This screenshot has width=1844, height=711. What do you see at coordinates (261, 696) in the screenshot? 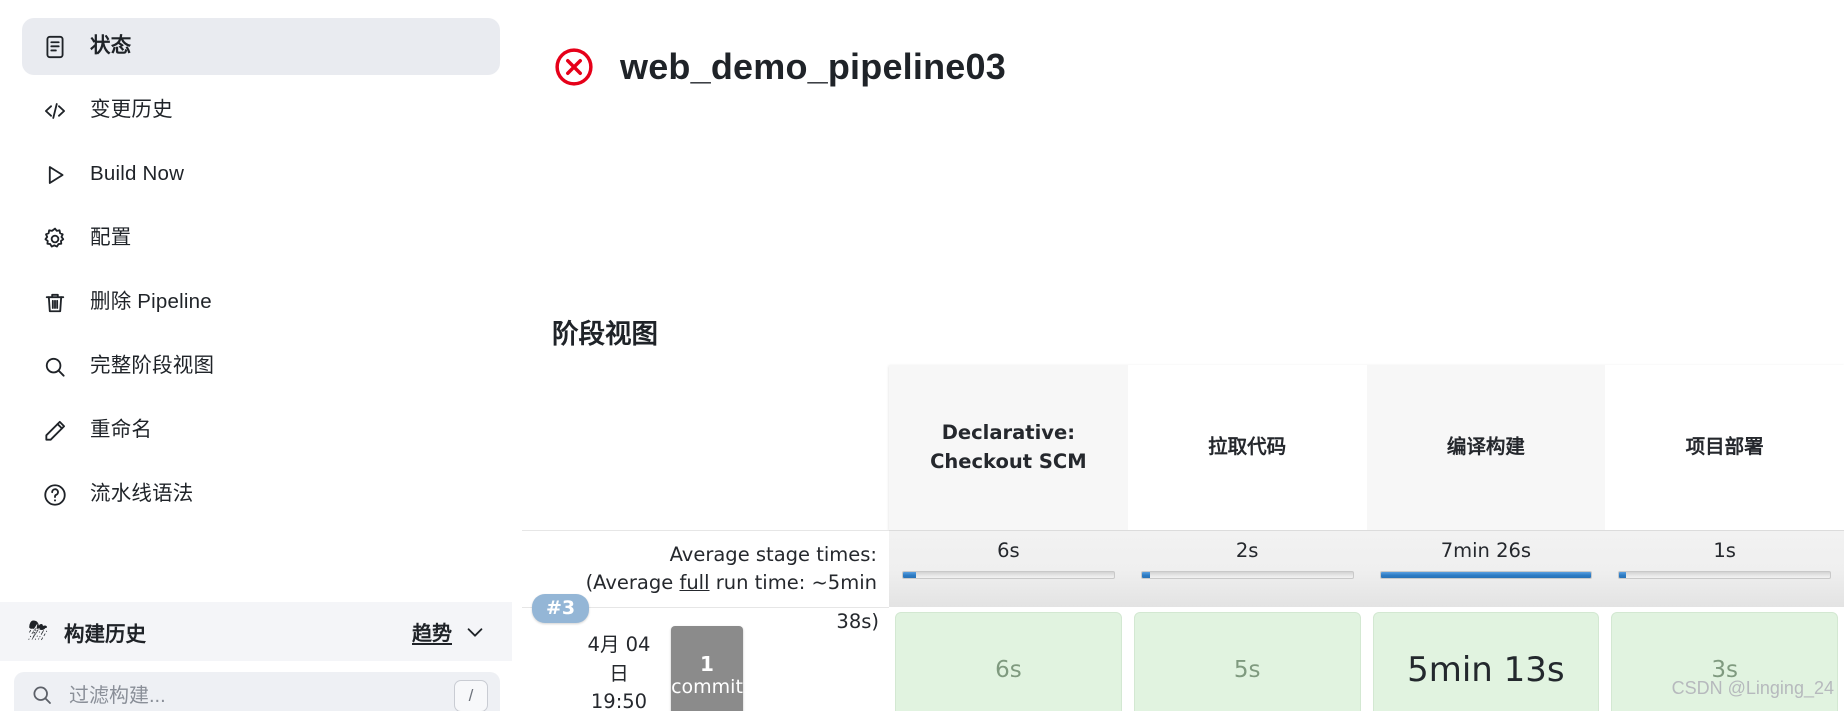
I see `build-filter-input` at bounding box center [261, 696].